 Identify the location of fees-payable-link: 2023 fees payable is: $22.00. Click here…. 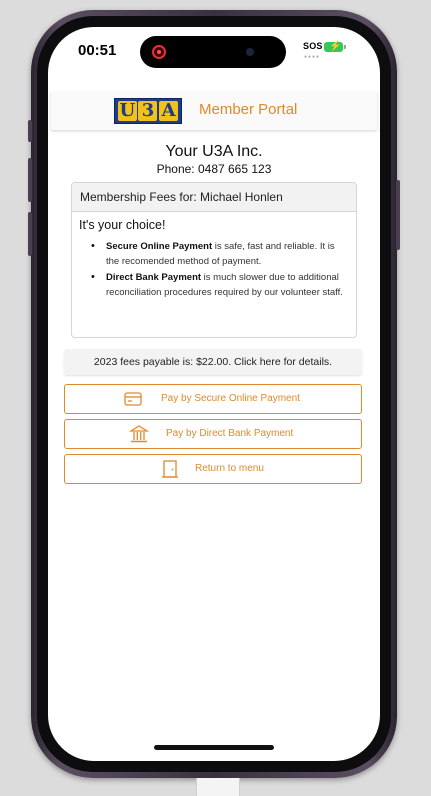
(213, 362).